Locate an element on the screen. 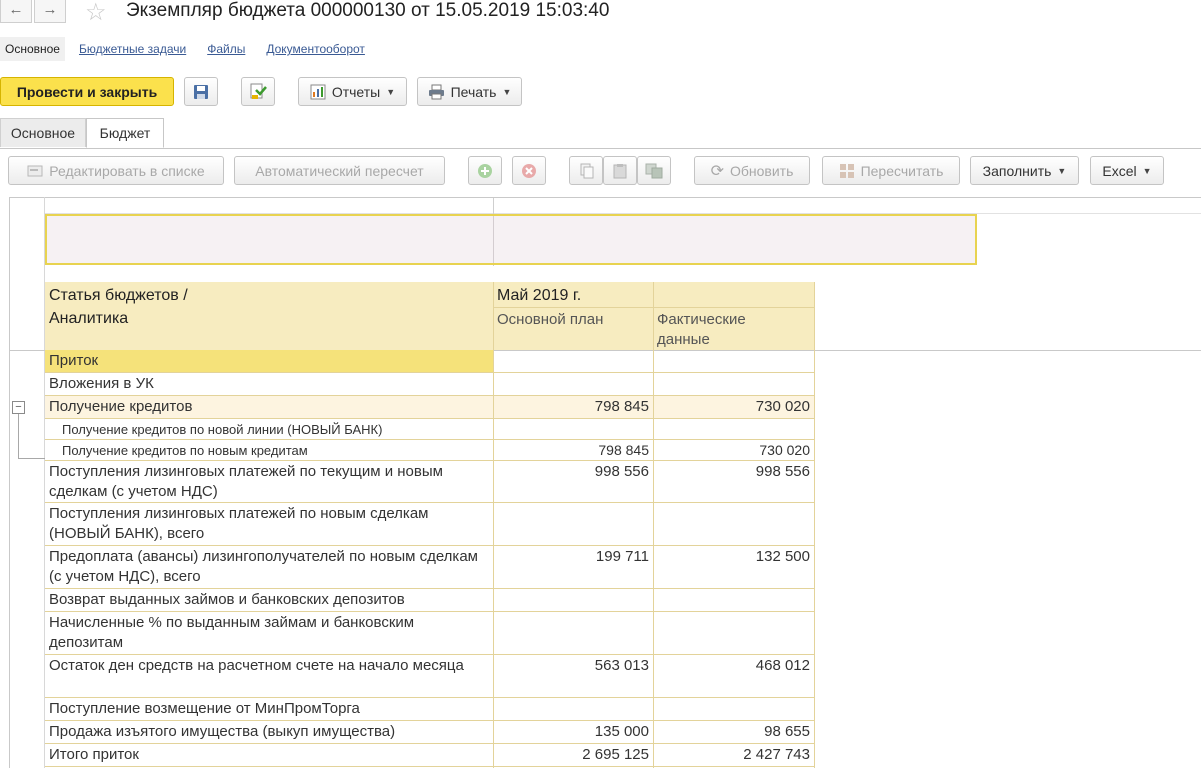 This screenshot has width=1201, height=768. excel-label: Excel is located at coordinates (1119, 170).